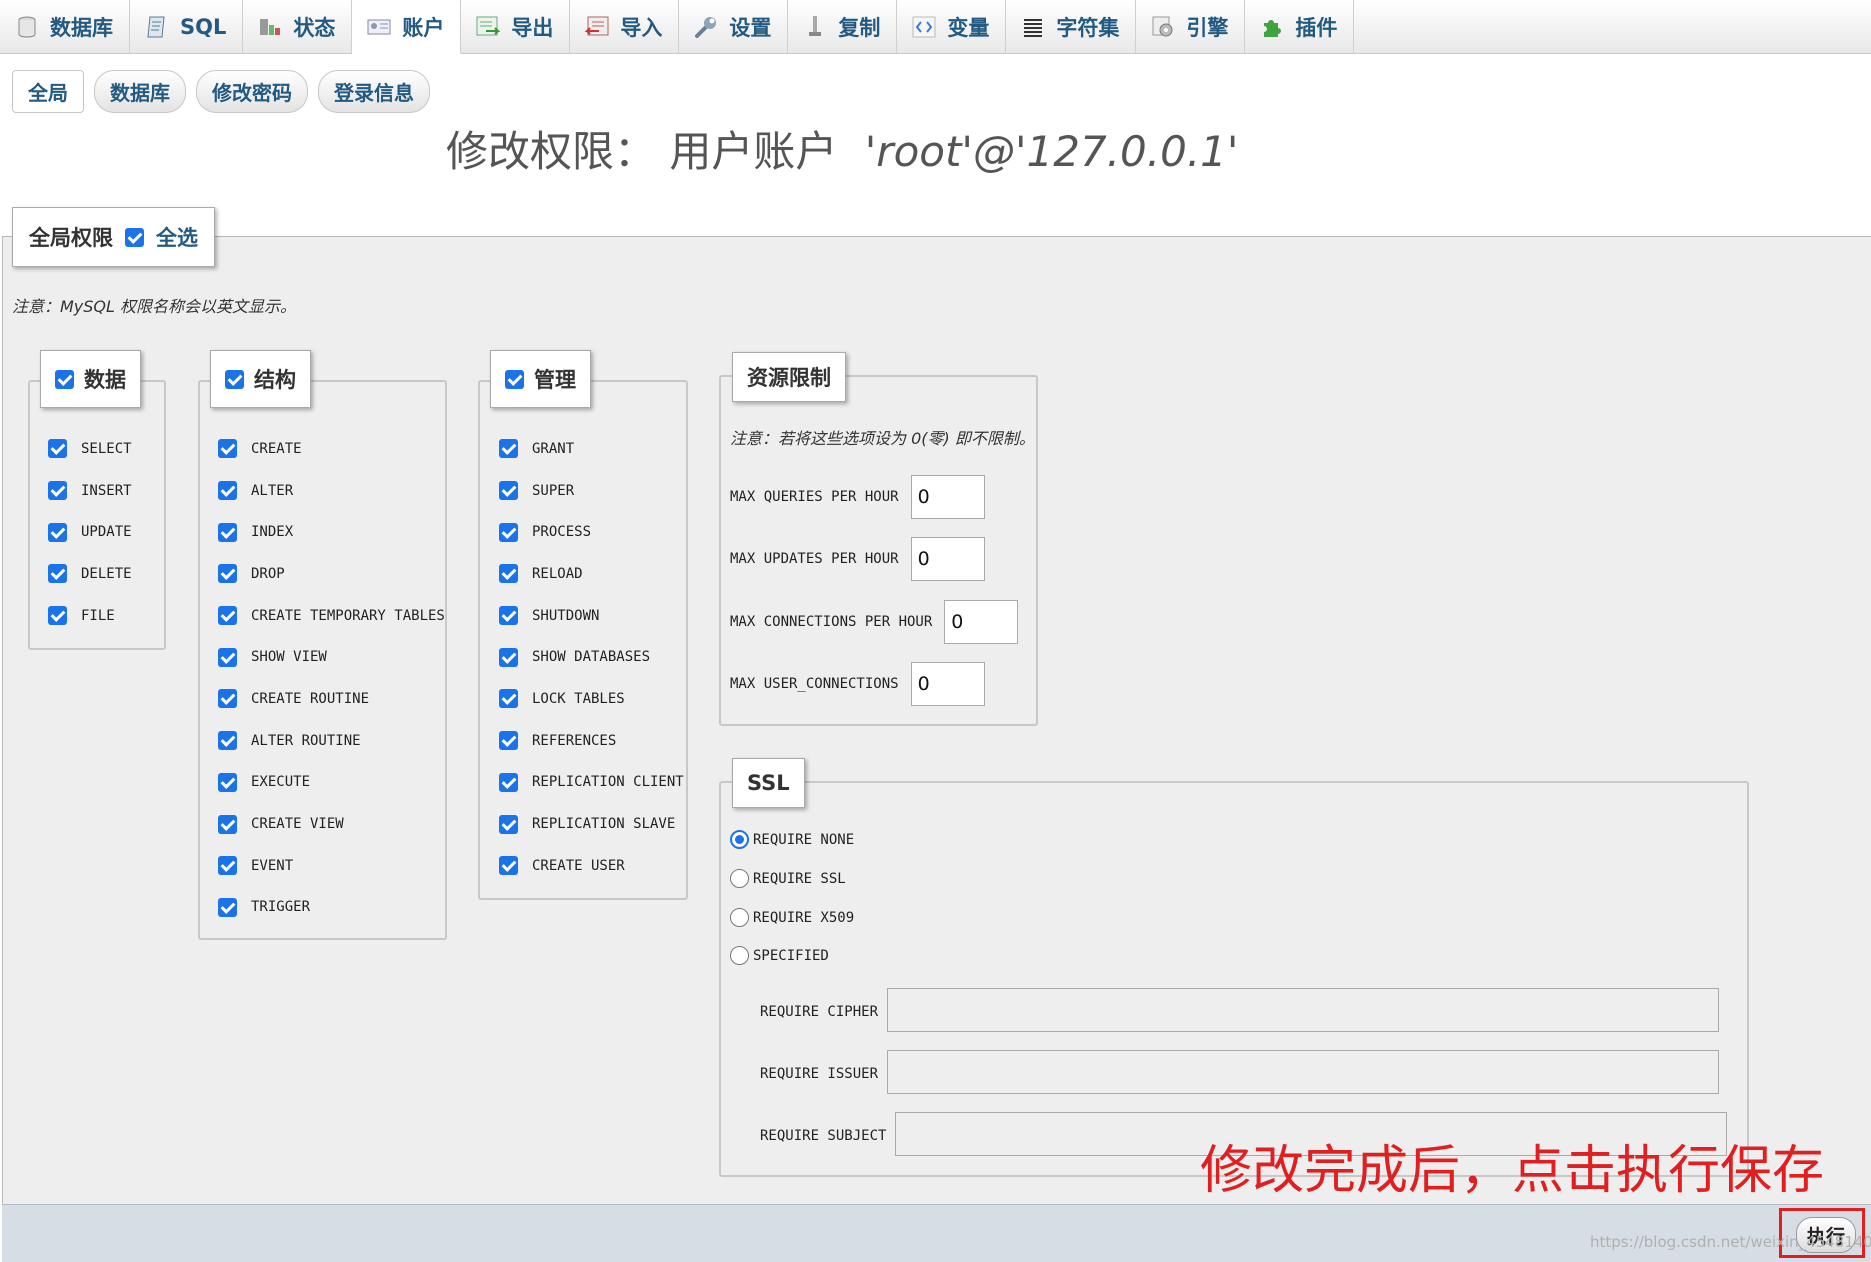  I want to click on privilege-create-view: CREATE VIEW, so click(331, 824).